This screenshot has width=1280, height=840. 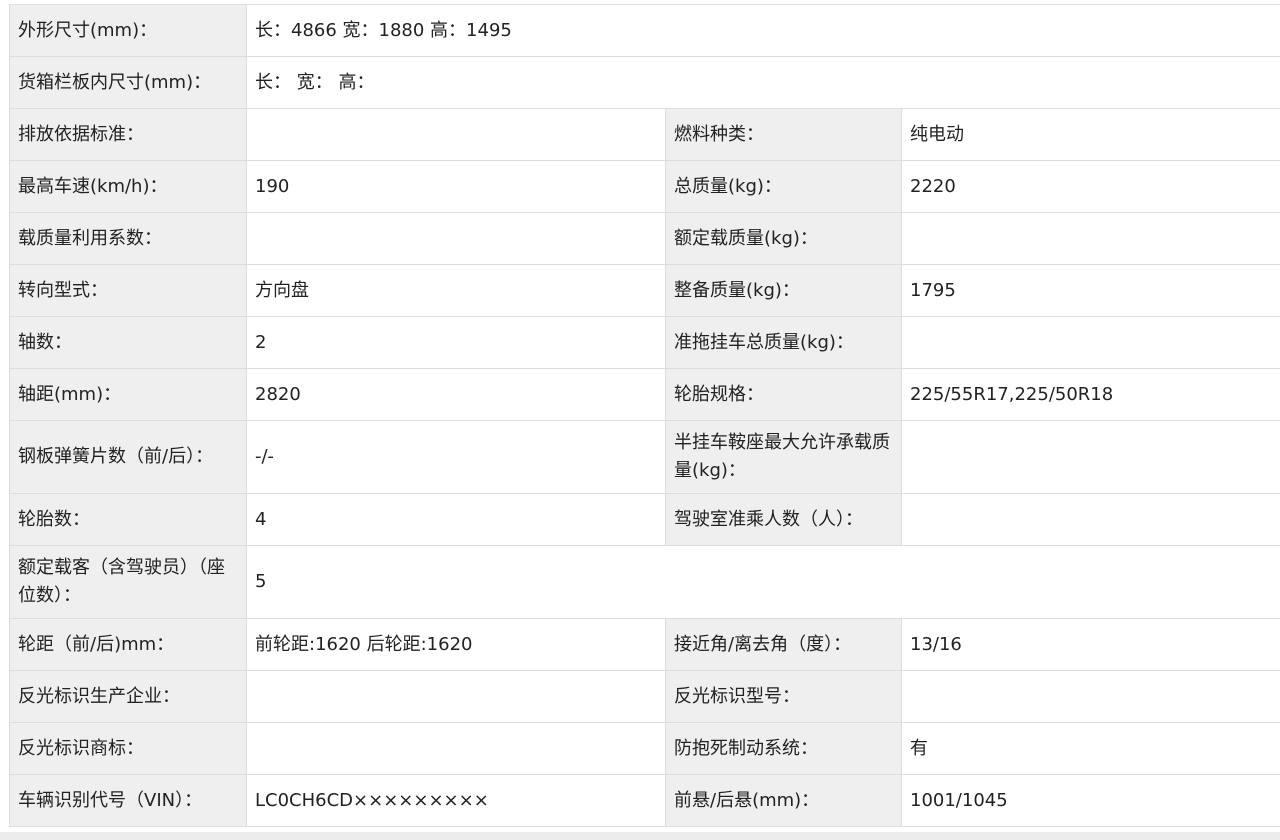 I want to click on spec-value: 有, so click(x=1090, y=748).